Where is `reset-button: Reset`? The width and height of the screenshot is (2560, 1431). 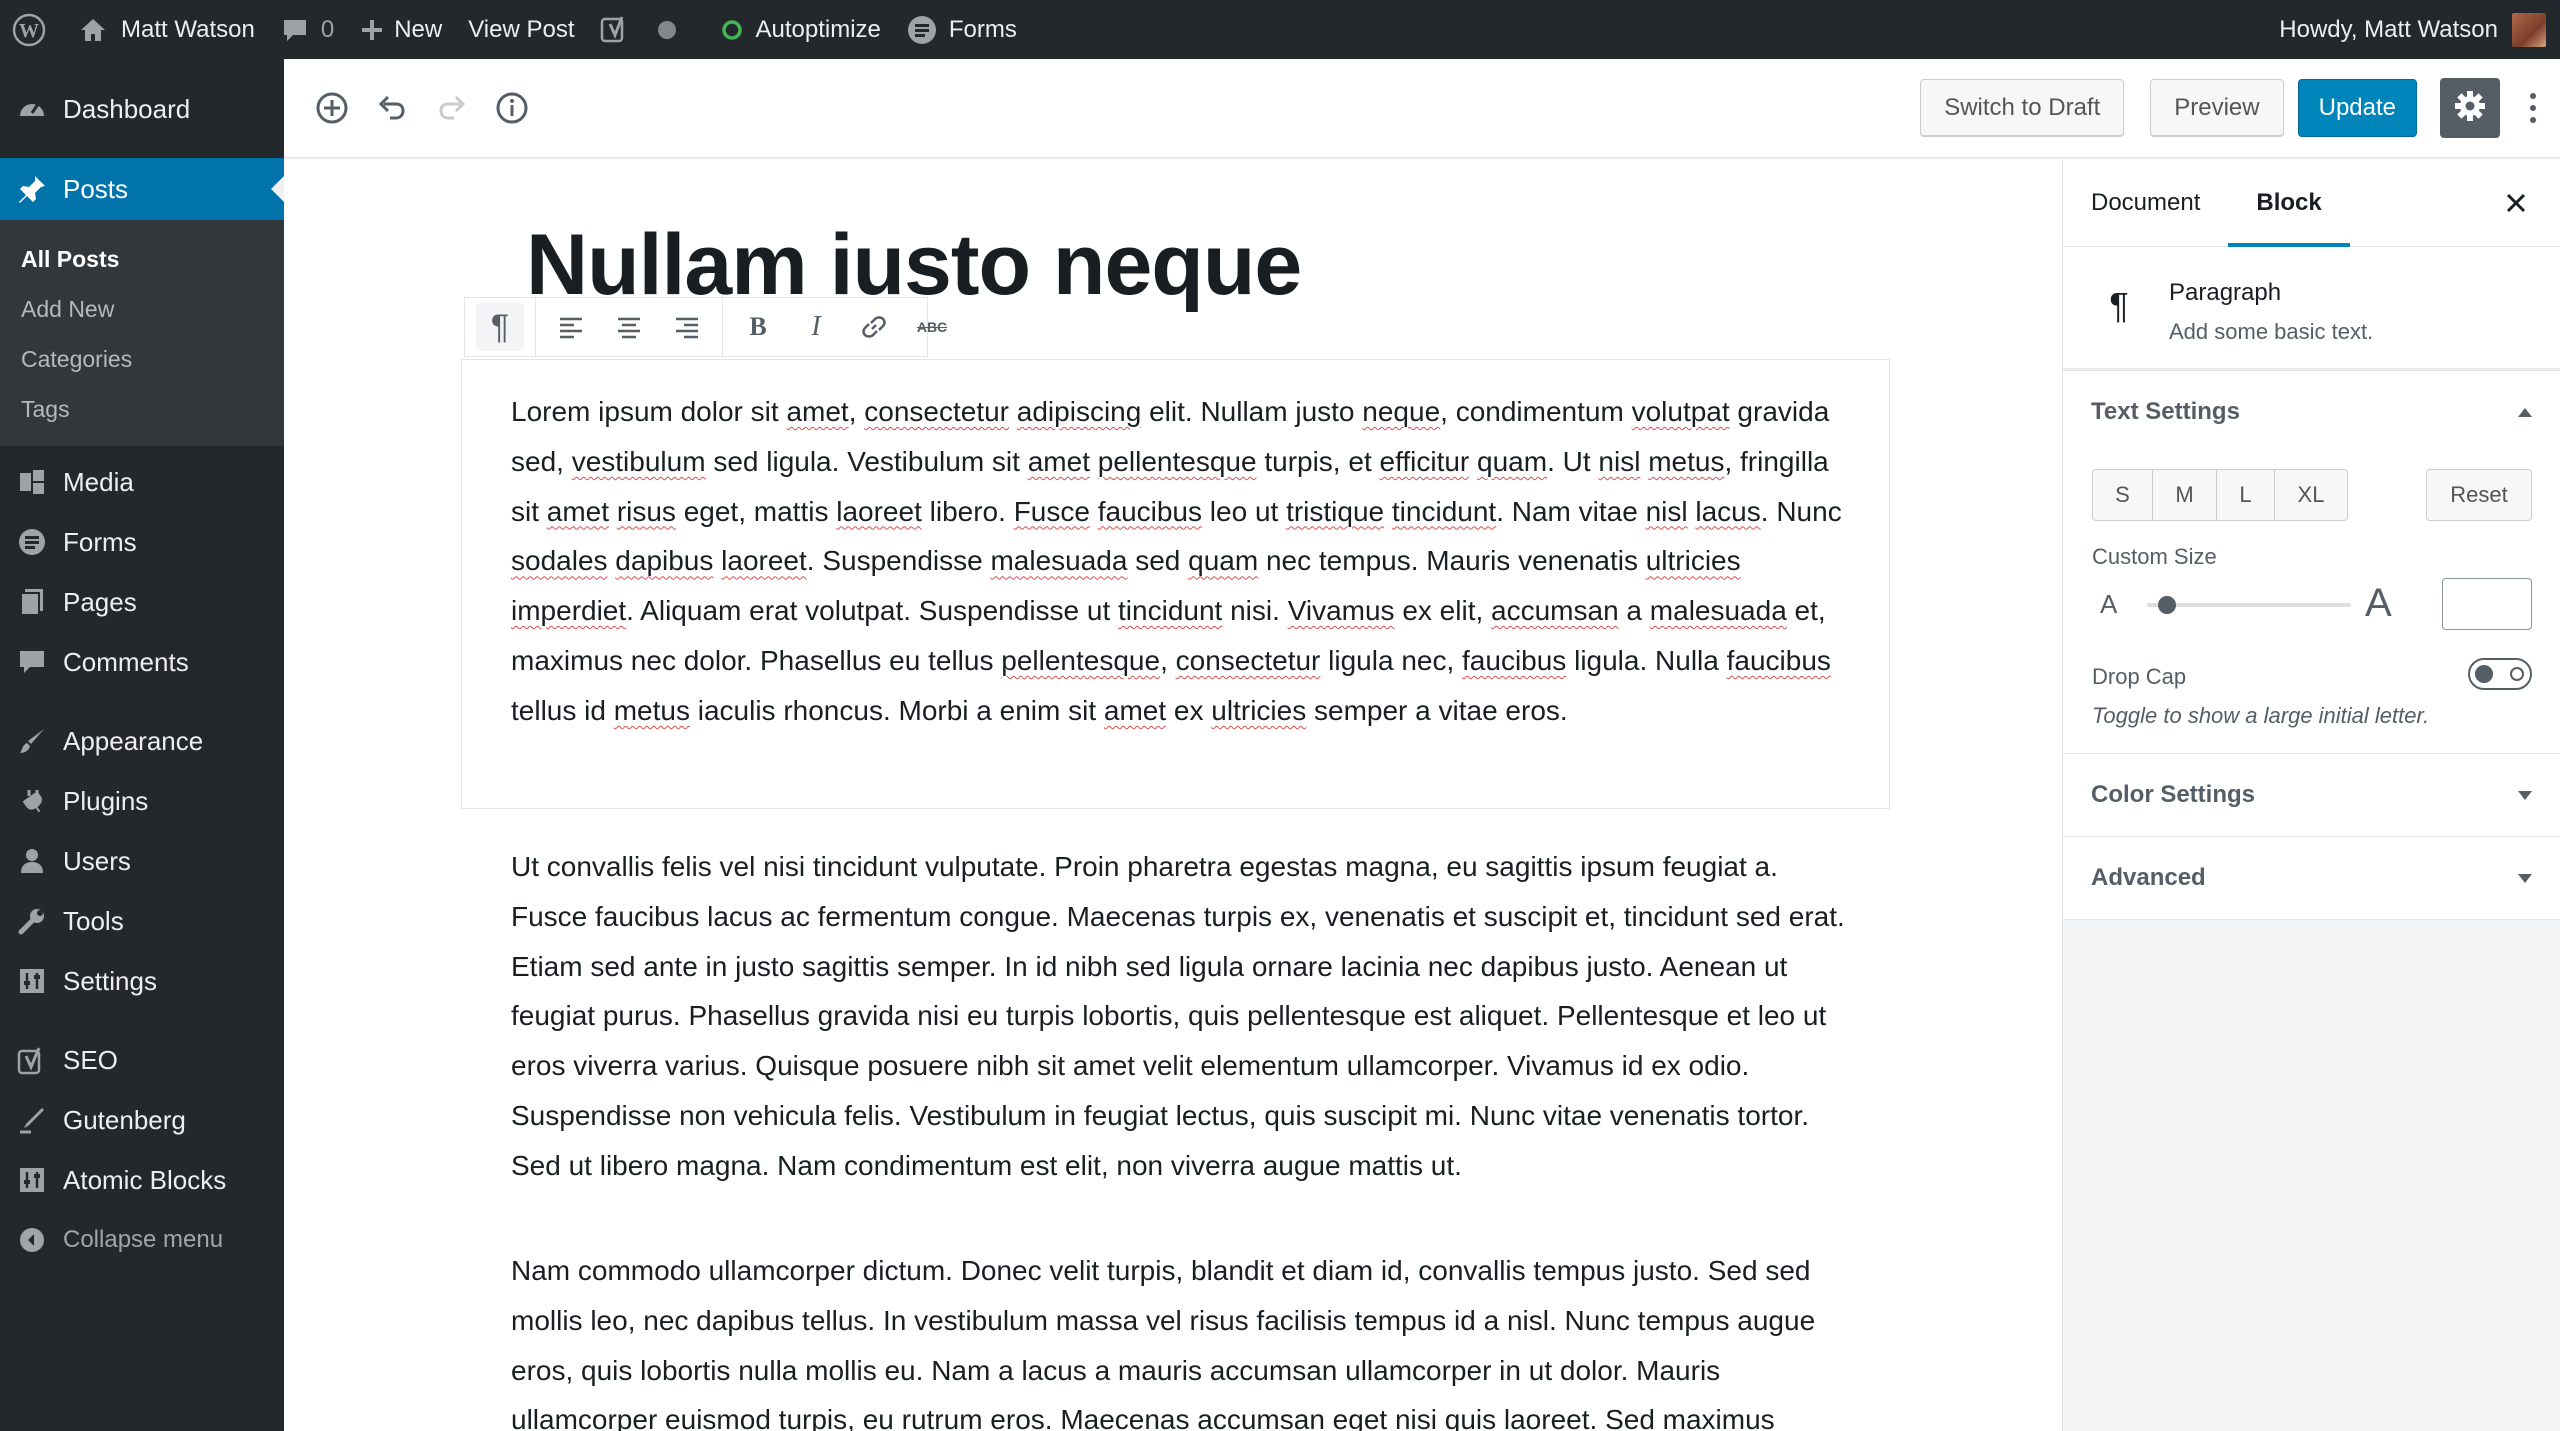
reset-button: Reset is located at coordinates (2479, 495).